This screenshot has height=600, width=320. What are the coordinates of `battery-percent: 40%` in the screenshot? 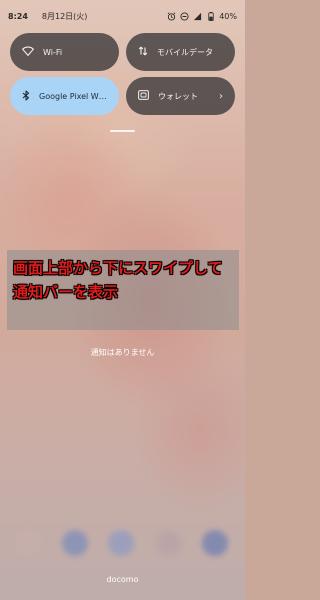 It's located at (228, 16).